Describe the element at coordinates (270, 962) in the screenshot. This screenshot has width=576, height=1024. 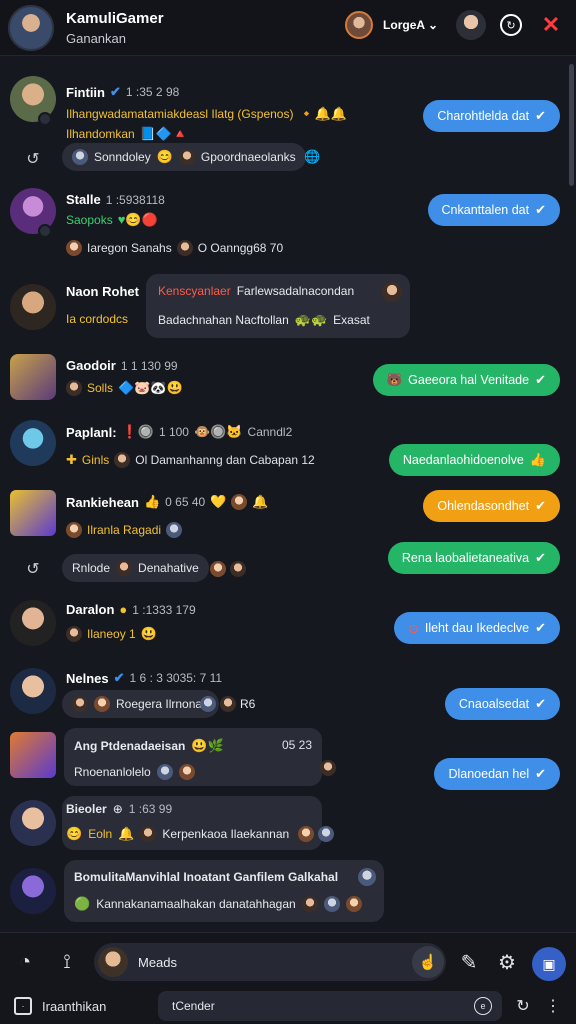
I see `message-input: Meads ☝` at that location.